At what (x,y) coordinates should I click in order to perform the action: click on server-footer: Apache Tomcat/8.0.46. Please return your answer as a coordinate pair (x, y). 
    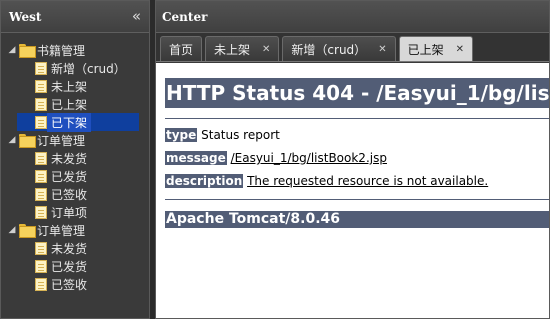
    Looking at the image, I should click on (357, 219).